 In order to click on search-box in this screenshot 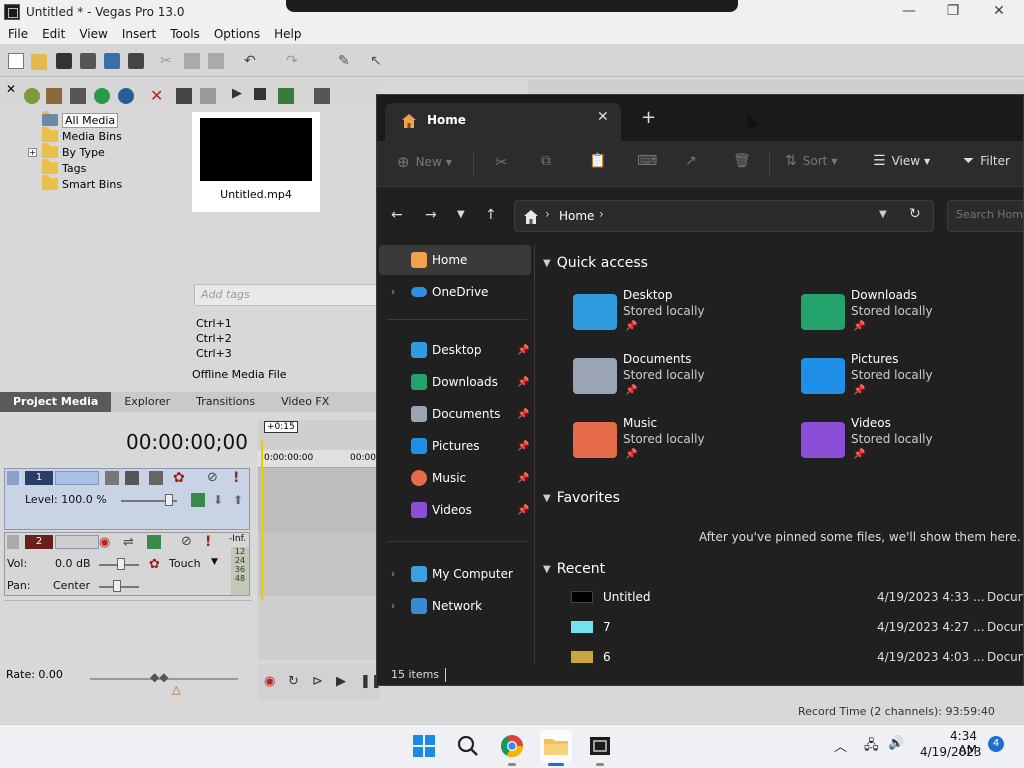, I will do `click(985, 216)`.